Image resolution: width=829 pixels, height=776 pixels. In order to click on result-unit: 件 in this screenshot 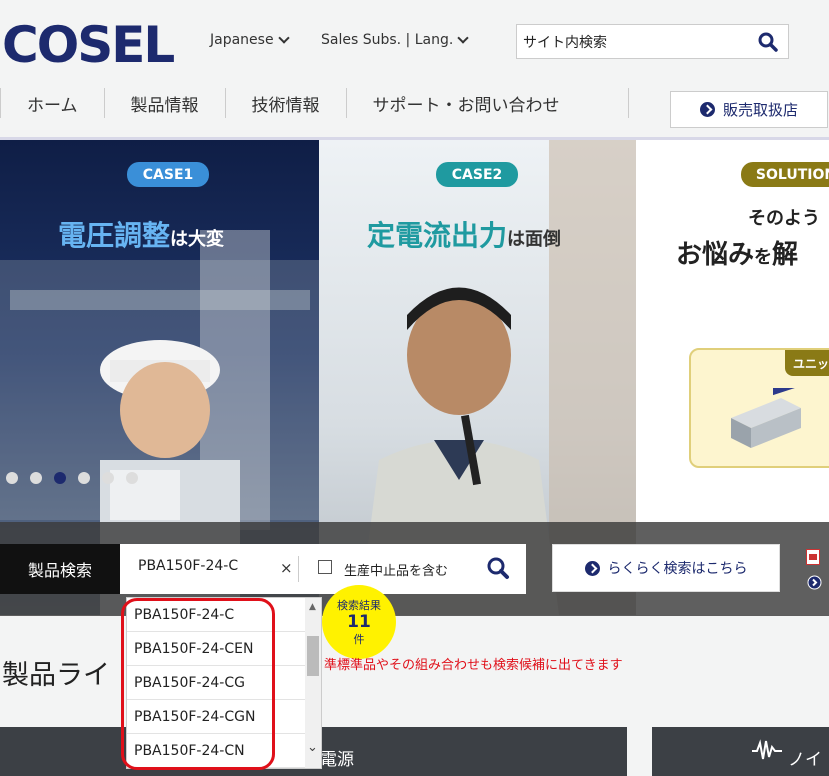, I will do `click(359, 639)`.